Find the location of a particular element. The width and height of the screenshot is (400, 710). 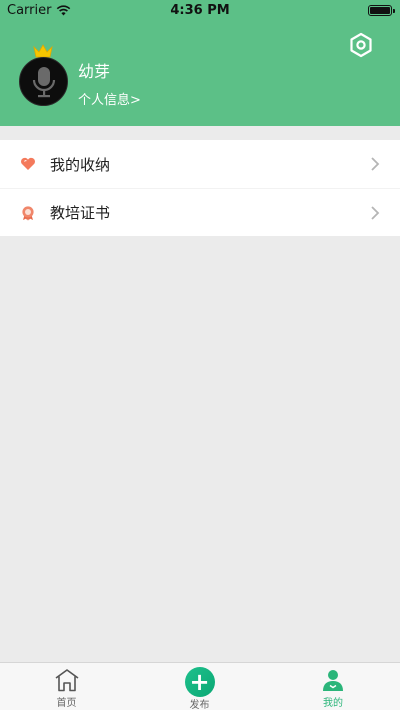

personal-info-link: 个人信息> is located at coordinates (109, 98).